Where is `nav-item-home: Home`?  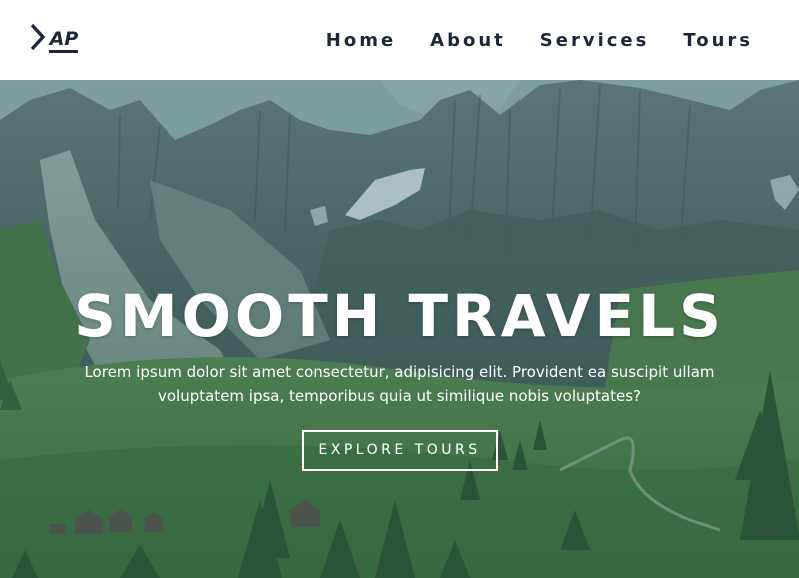
nav-item-home: Home is located at coordinates (361, 40).